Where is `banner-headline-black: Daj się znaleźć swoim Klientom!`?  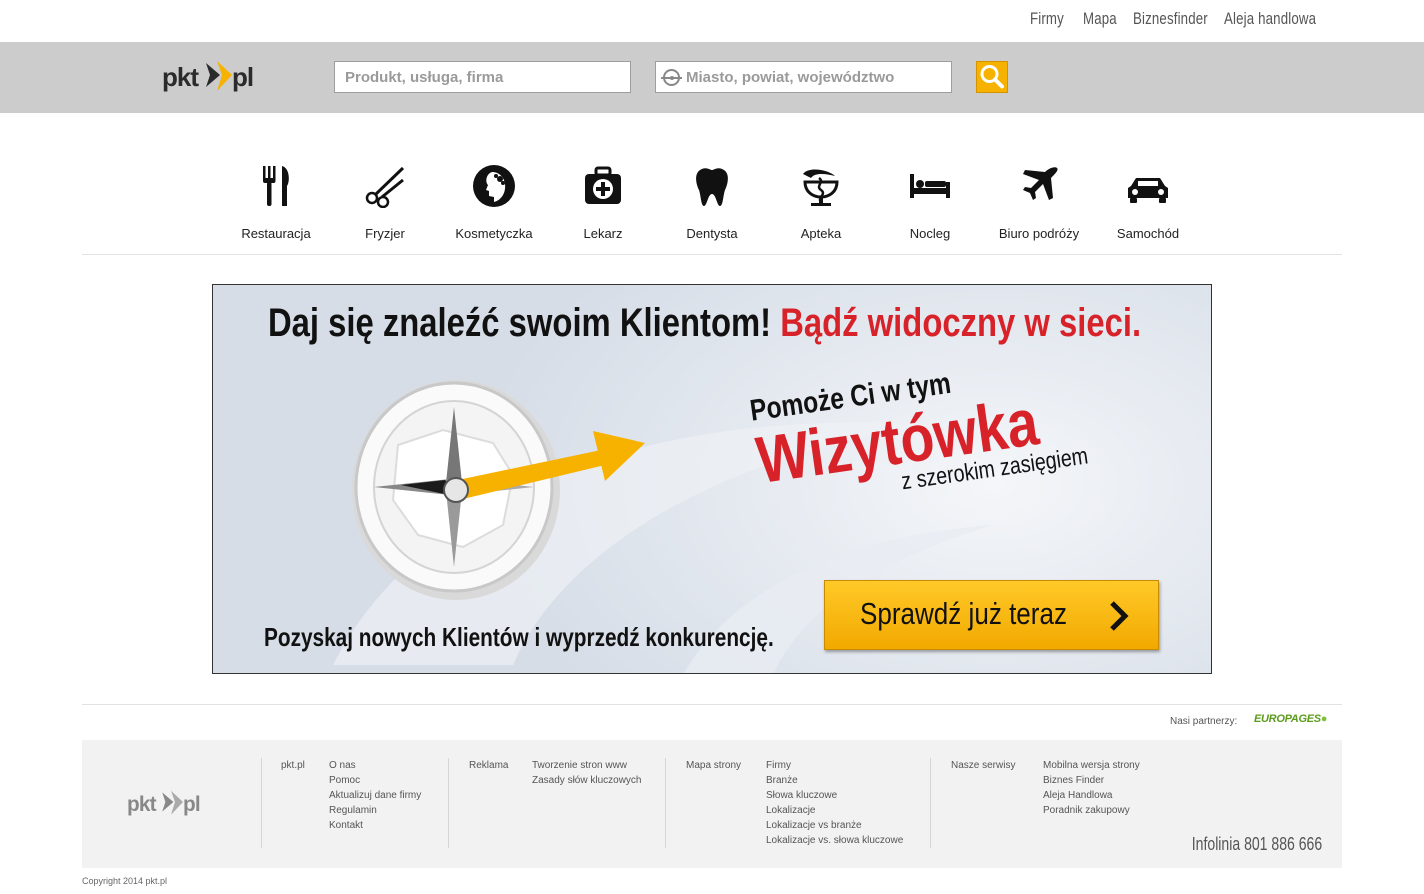
banner-headline-black: Daj się znaleźć swoim Klientom! is located at coordinates (520, 323).